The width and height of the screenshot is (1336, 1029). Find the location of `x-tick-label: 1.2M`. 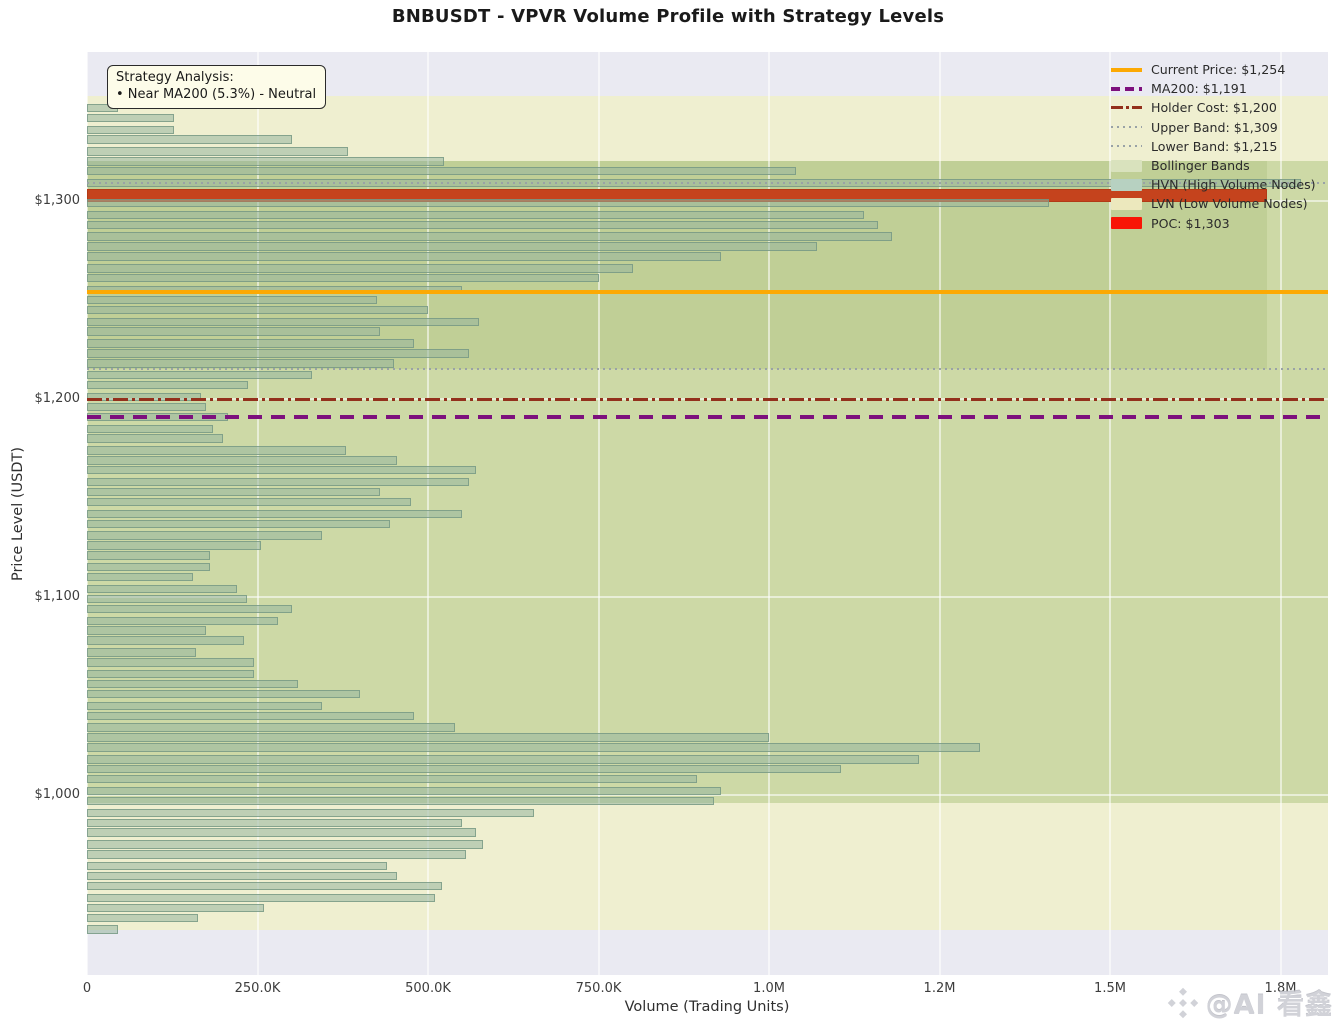

x-tick-label: 1.2M is located at coordinates (939, 988).